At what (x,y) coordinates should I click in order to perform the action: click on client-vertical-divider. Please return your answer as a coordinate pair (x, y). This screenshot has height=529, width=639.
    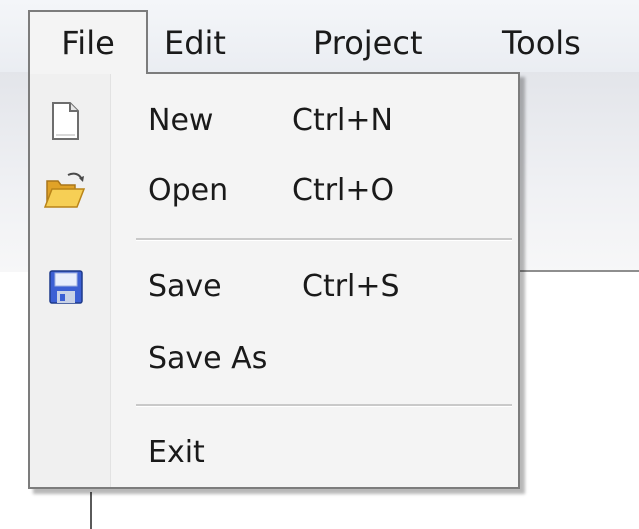
    Looking at the image, I should click on (91, 510).